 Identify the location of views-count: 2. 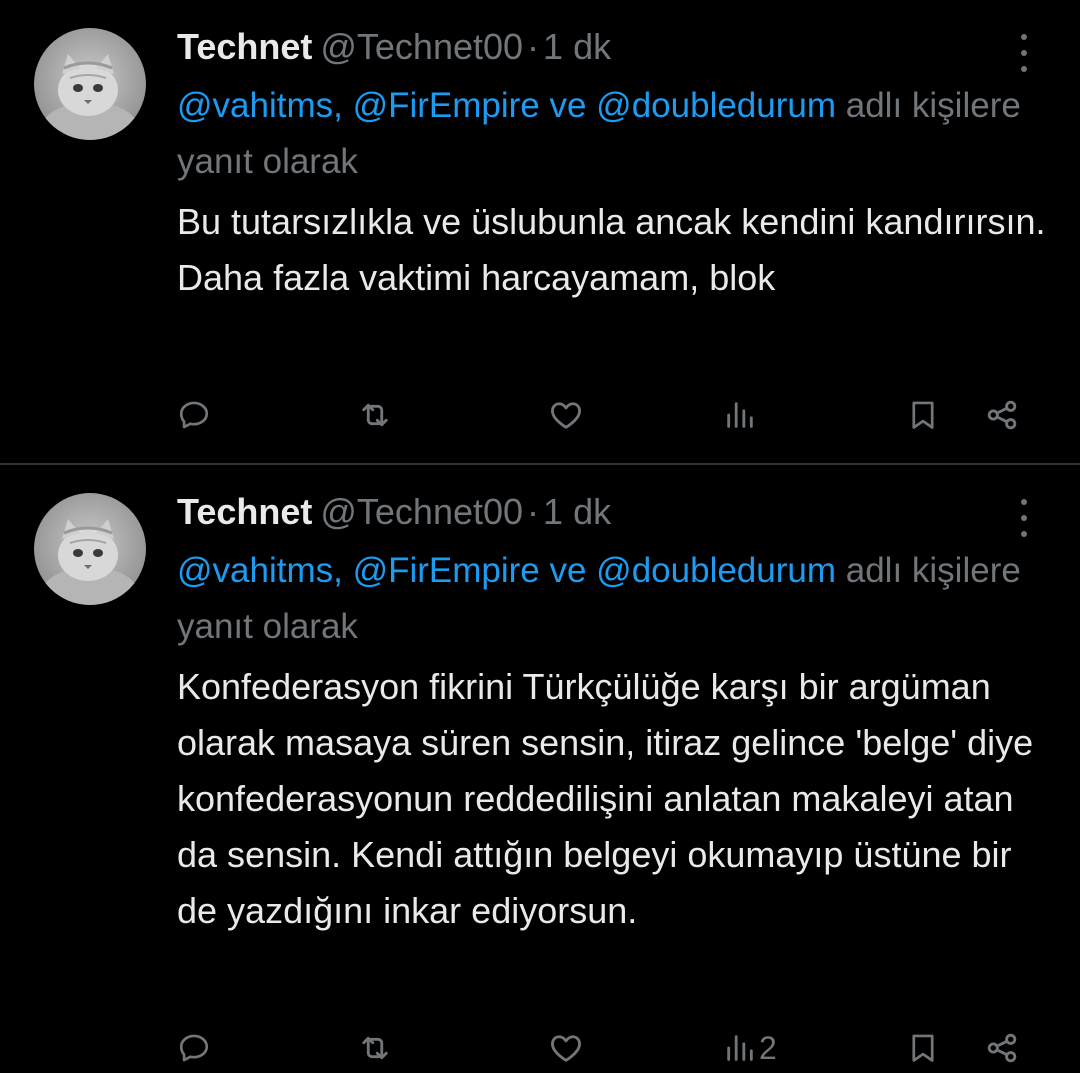
(768, 1047).